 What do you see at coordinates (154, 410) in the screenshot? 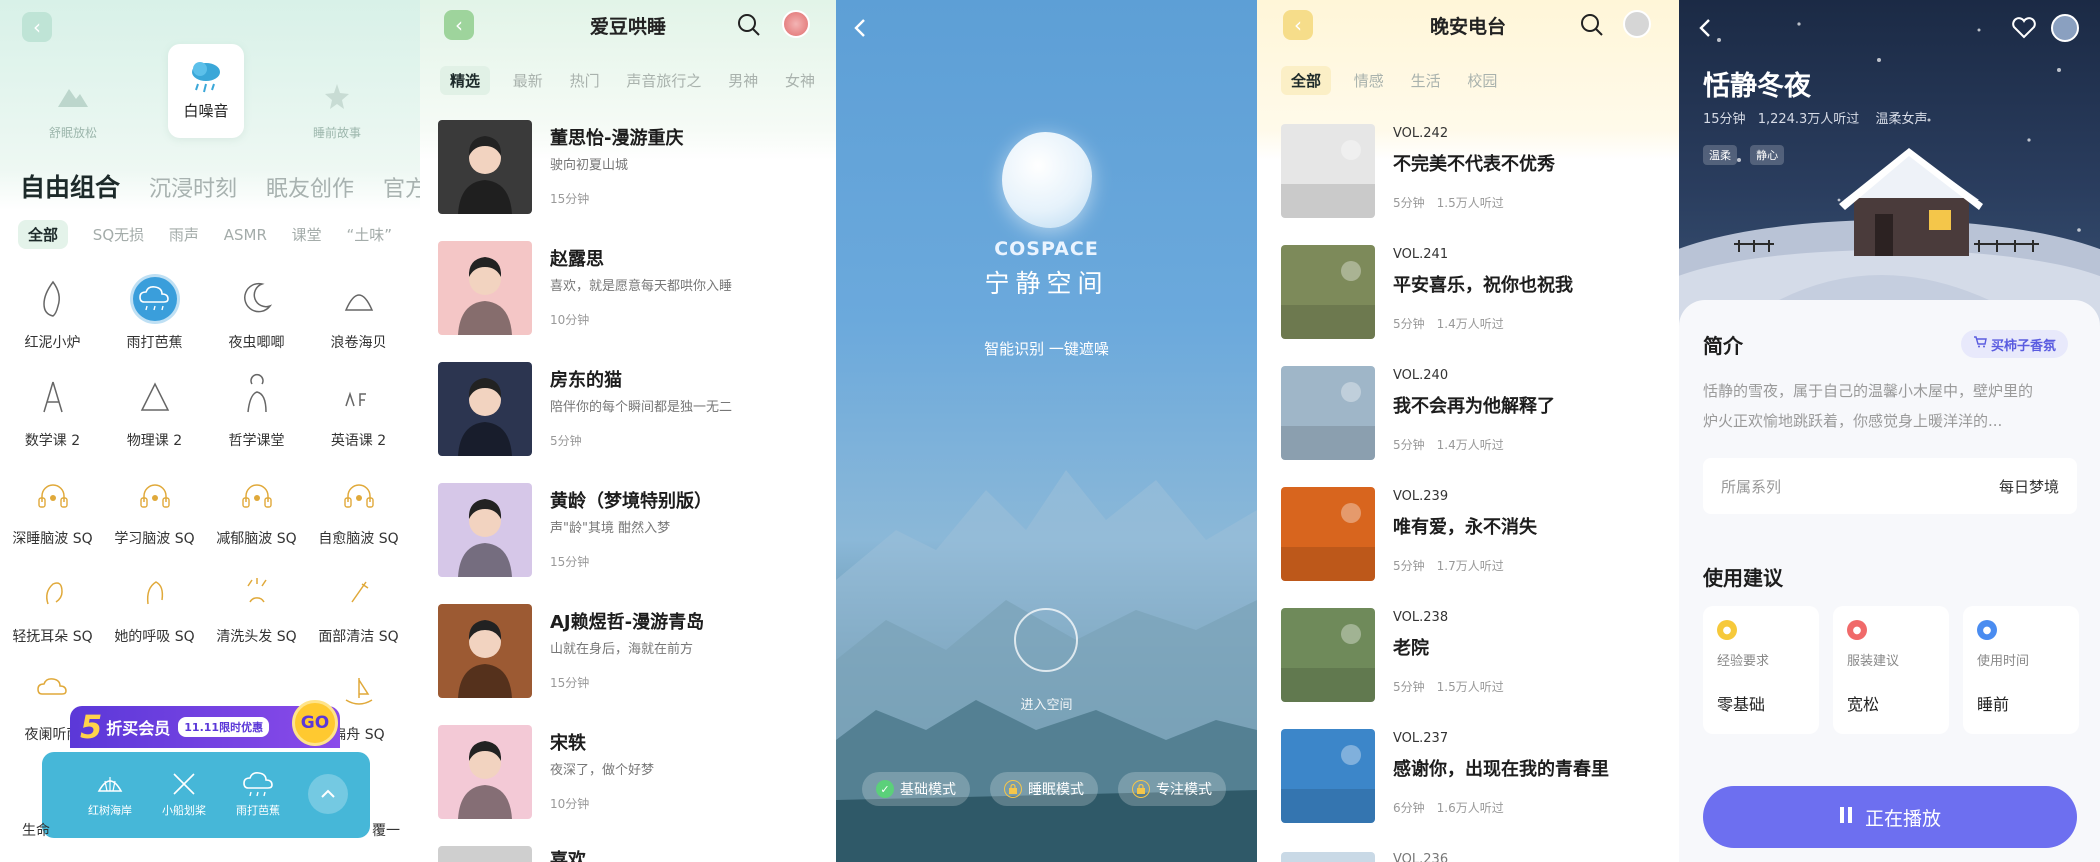
I see `sound-item: 物理课 2` at bounding box center [154, 410].